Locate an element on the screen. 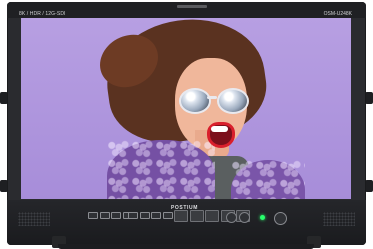  control-group-extra is located at coordinates (238, 217).